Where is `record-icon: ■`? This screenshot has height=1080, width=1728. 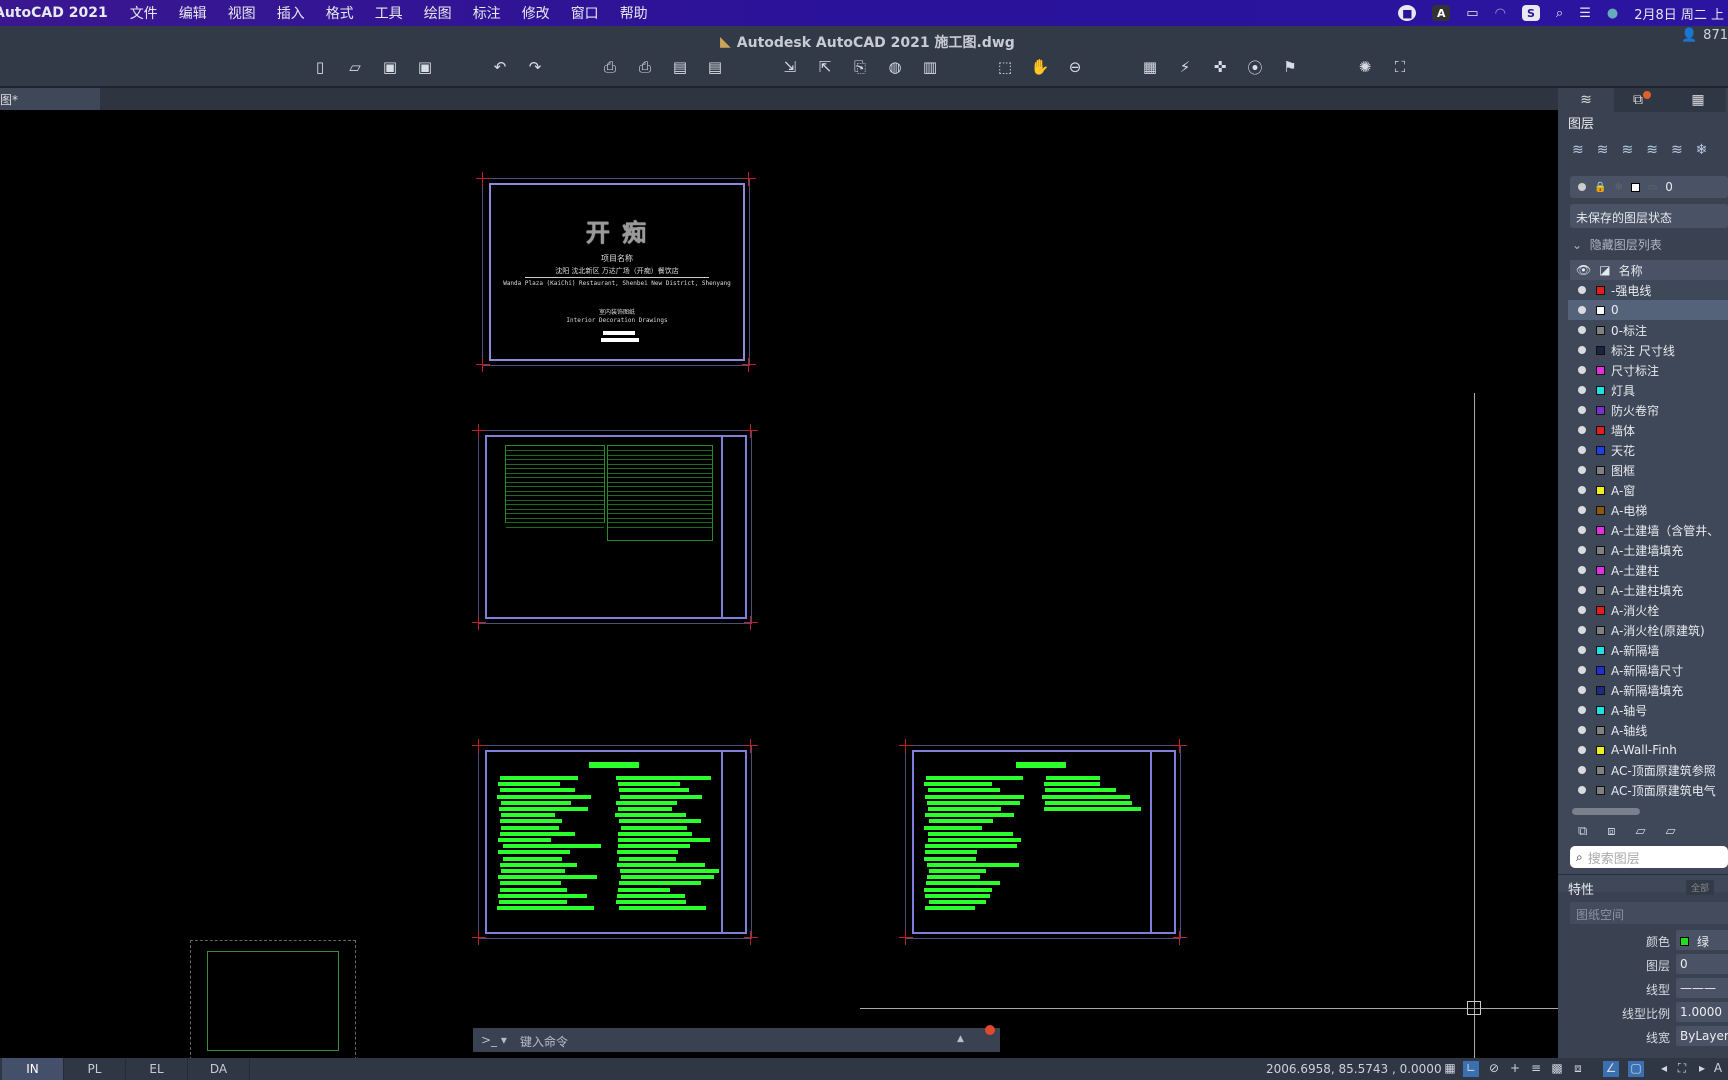 record-icon: ■ is located at coordinates (1407, 13).